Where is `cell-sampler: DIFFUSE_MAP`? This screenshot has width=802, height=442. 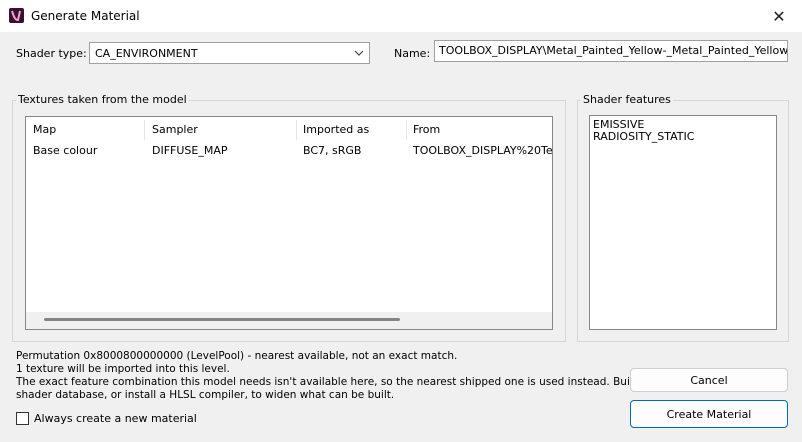 cell-sampler: DIFFUSE_MAP is located at coordinates (190, 150).